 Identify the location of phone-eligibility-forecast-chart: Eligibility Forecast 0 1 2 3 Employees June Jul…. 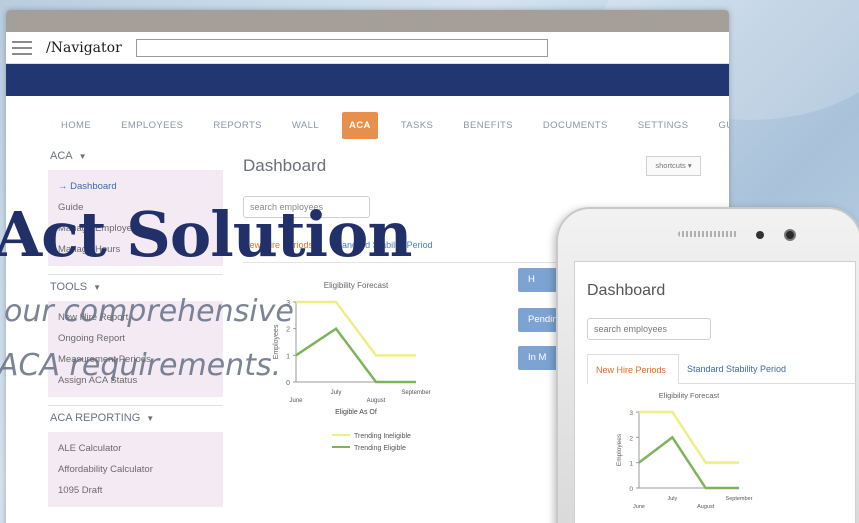
(684, 451).